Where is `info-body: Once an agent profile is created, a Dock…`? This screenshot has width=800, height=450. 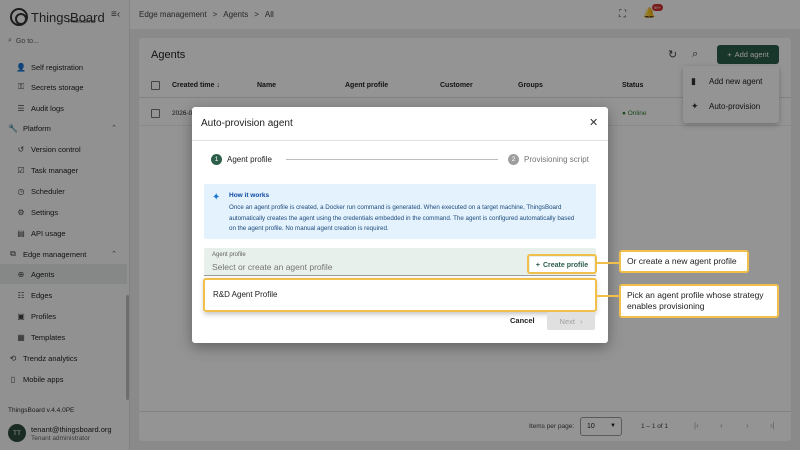 info-body: Once an agent profile is created, a Dock… is located at coordinates (402, 218).